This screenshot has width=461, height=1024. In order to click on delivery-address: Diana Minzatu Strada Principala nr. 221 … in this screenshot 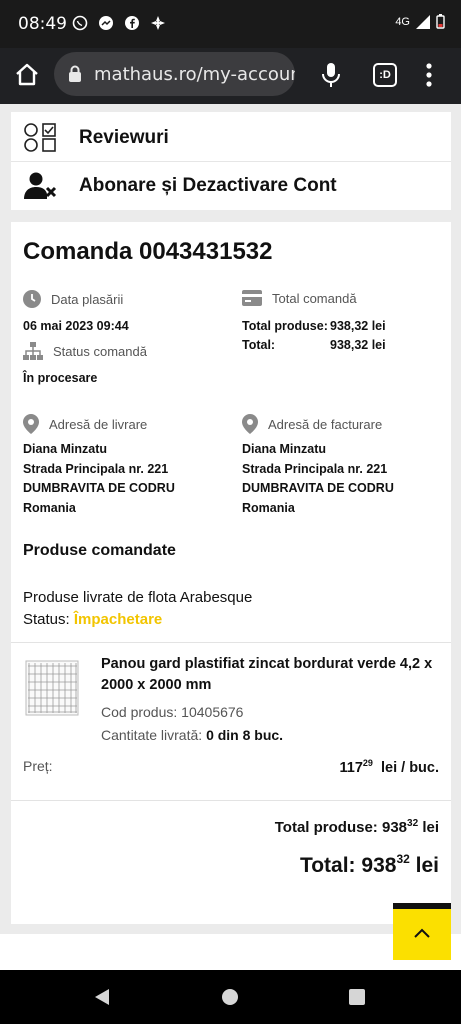, I will do `click(99, 478)`.